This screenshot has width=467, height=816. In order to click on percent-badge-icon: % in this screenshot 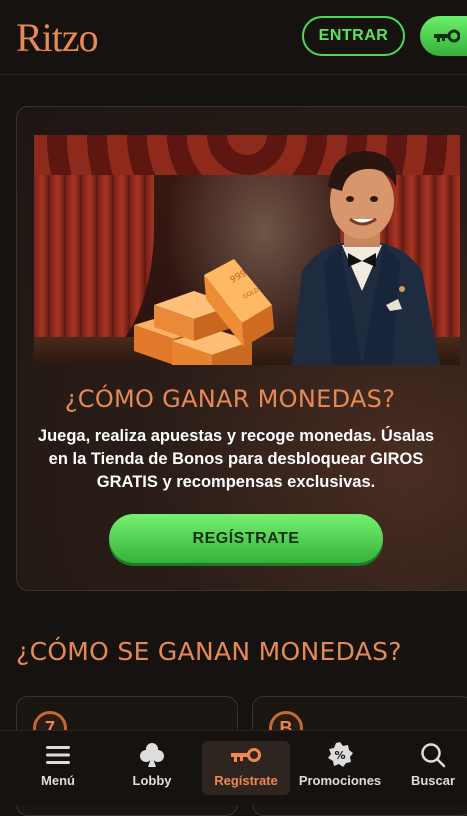, I will do `click(340, 754)`.